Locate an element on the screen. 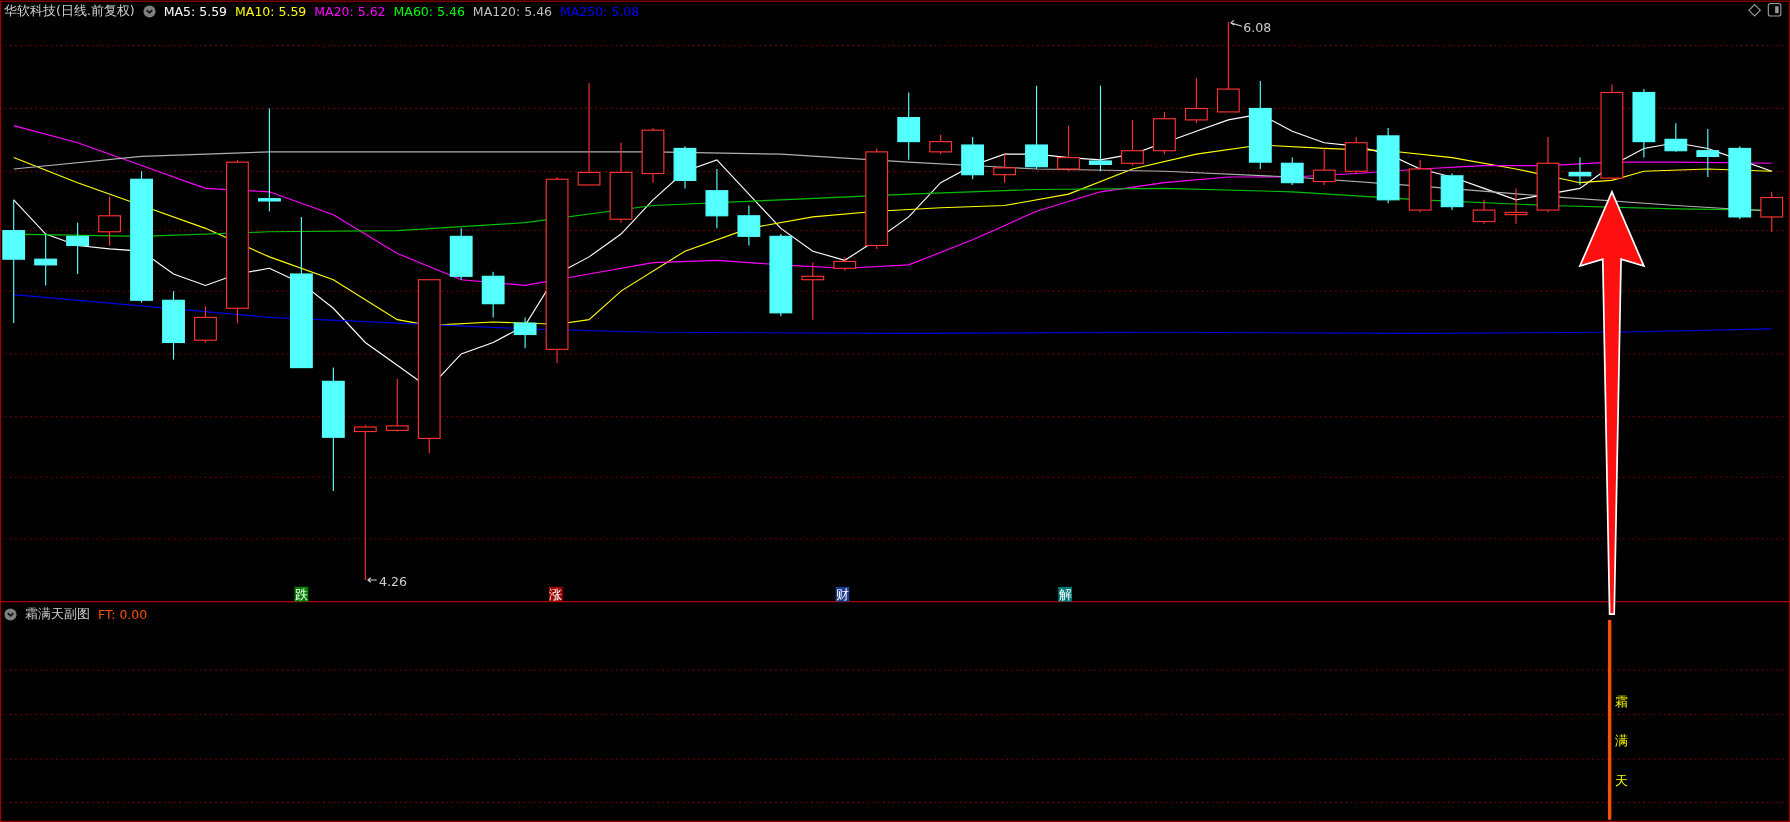 Image resolution: width=1790 pixels, height=822 pixels. indicator-value: MA250: 5.08 is located at coordinates (600, 11).